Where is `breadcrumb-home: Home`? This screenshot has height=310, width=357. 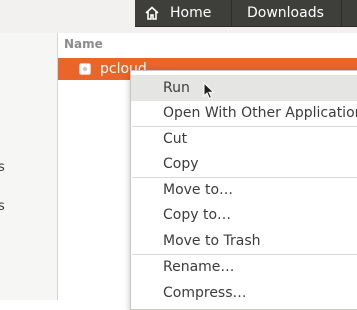
breadcrumb-home: Home is located at coordinates (183, 13).